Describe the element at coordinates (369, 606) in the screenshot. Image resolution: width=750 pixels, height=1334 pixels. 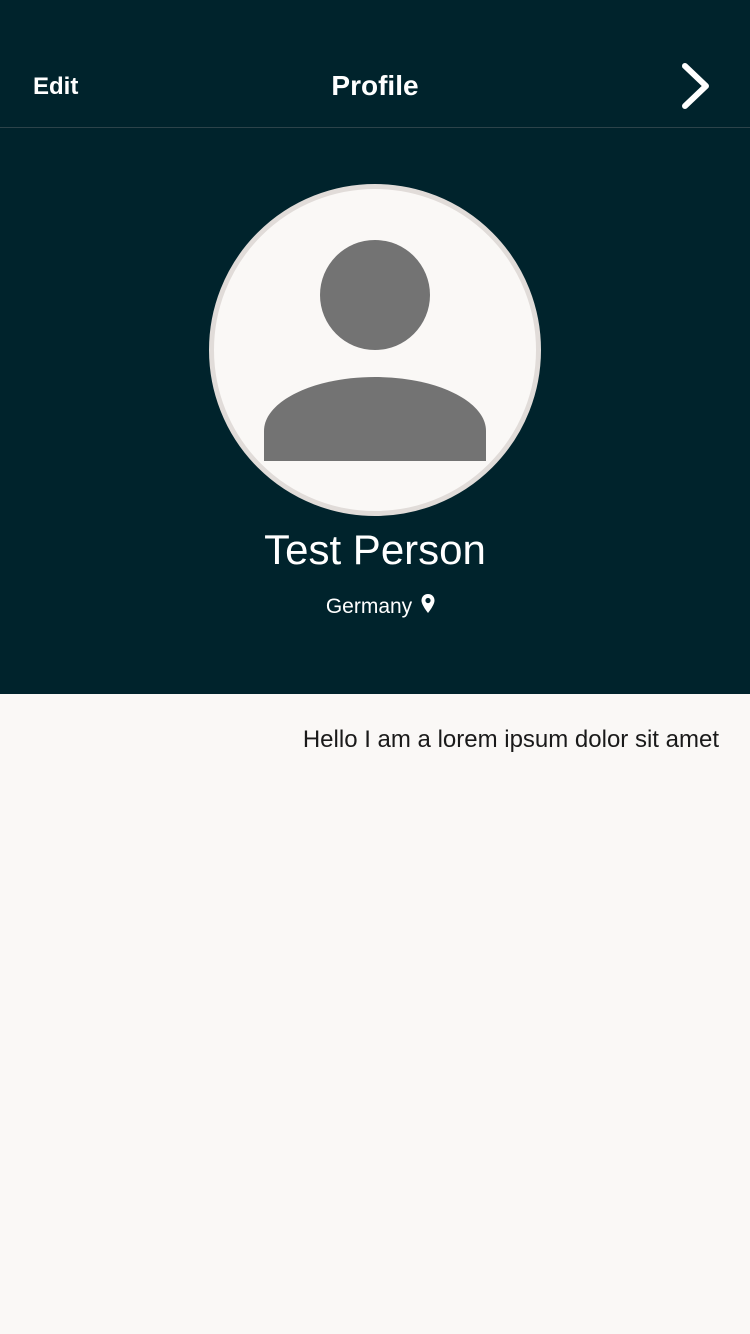
I see `location-label: Germany` at that location.